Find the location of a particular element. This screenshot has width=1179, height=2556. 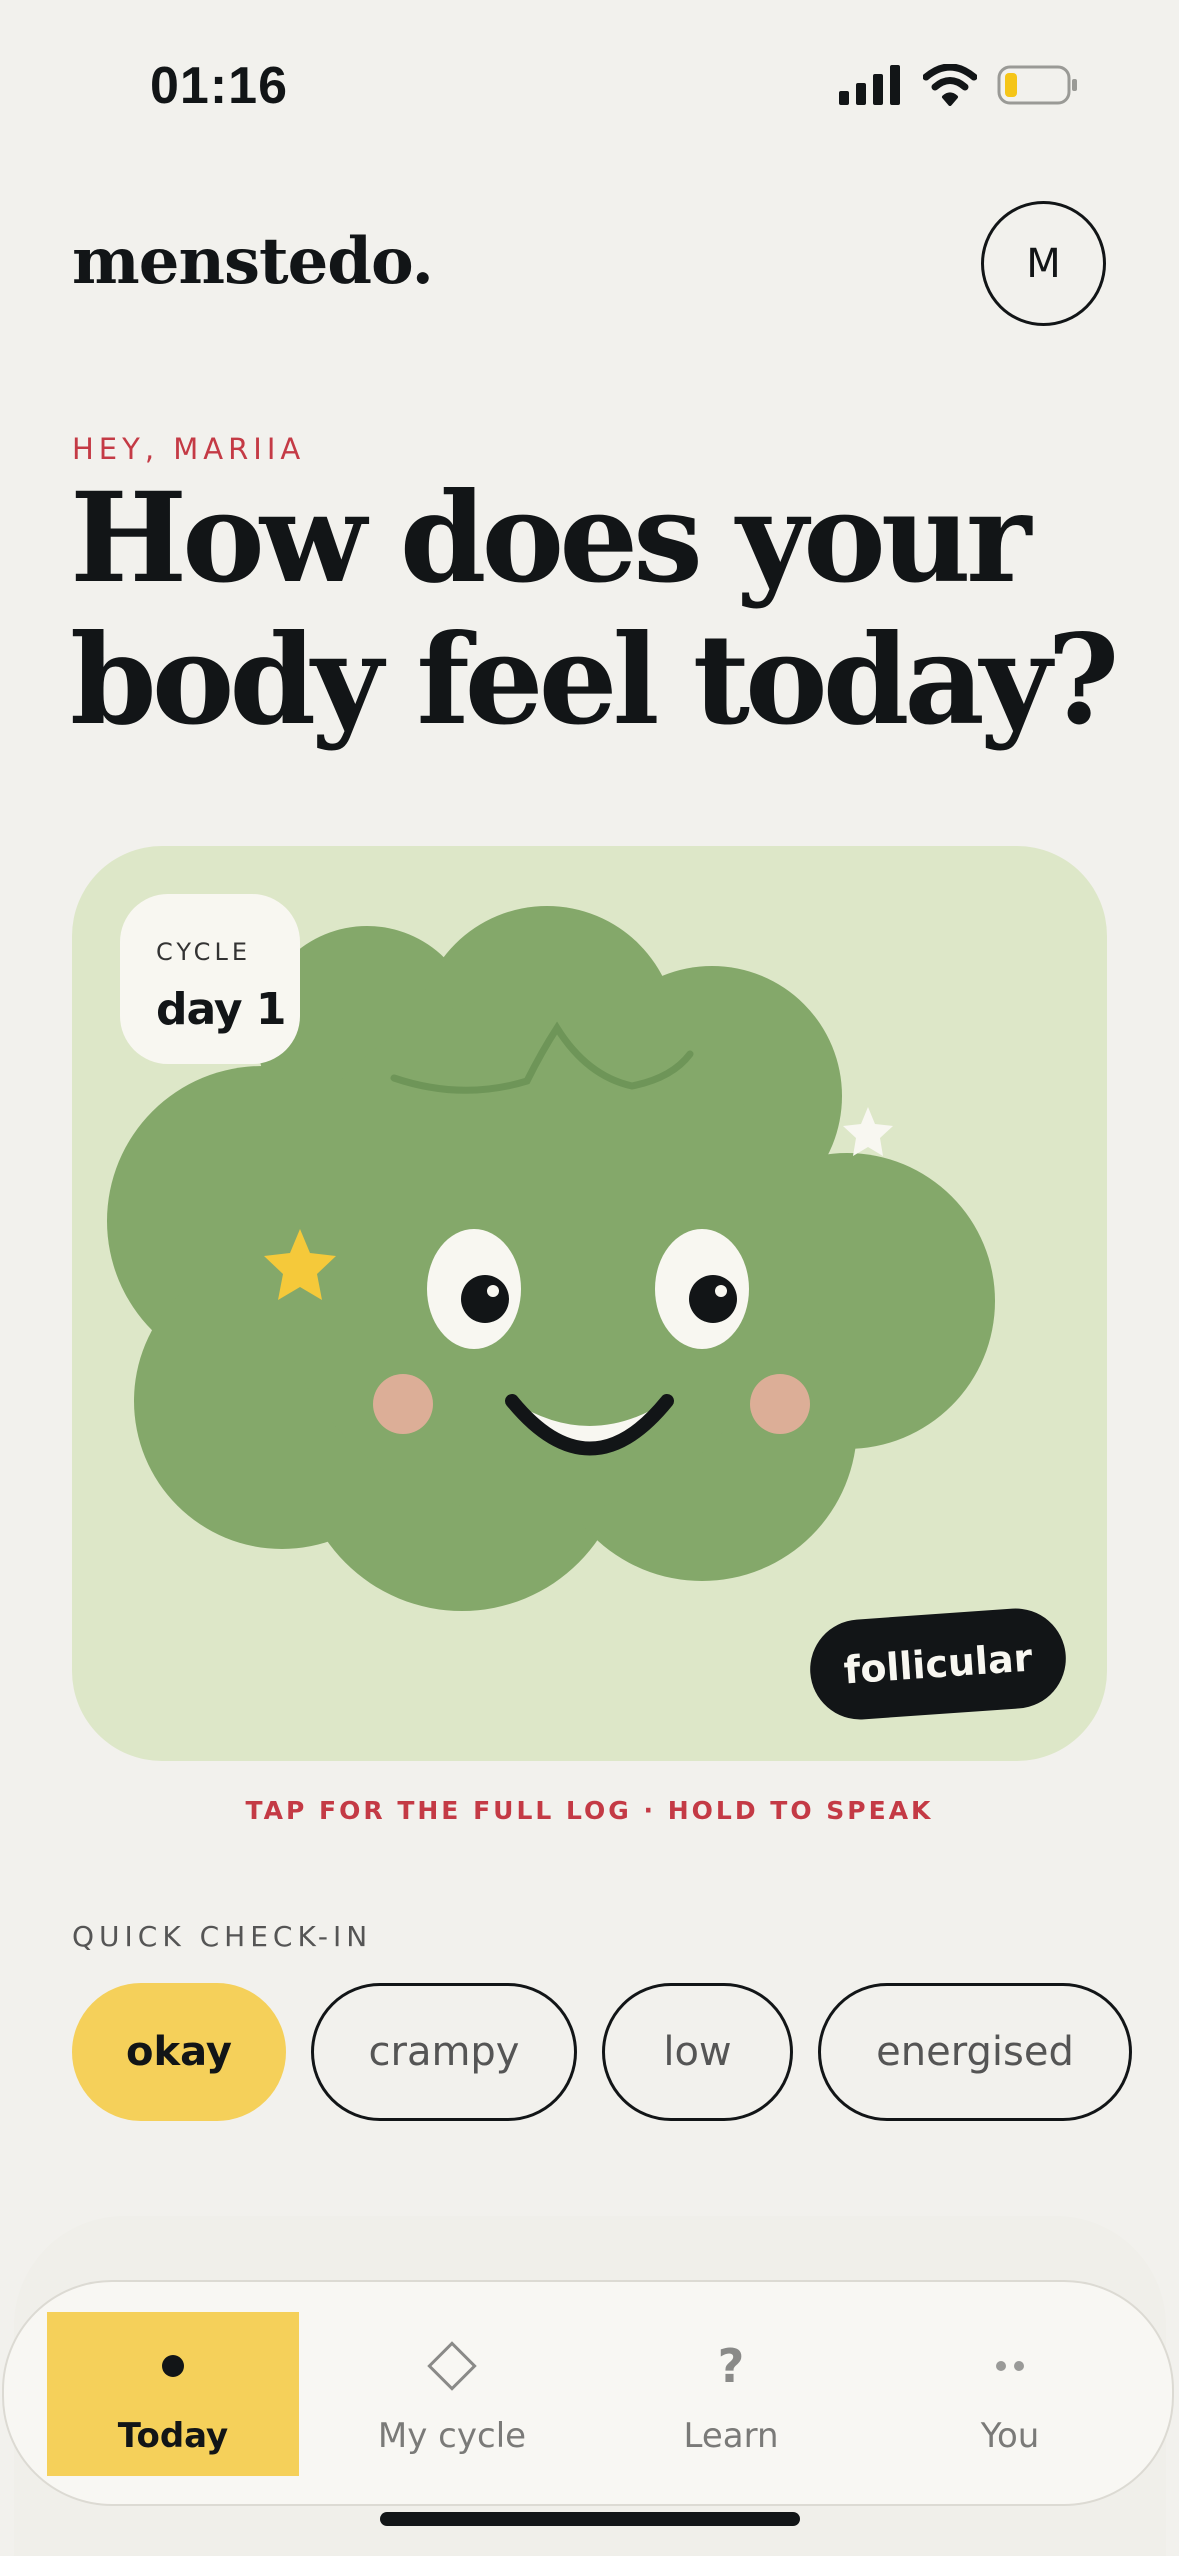

card-hint: TAP FOR THE FULL LOG · HOLD TO SPEAK is located at coordinates (589, 1810).